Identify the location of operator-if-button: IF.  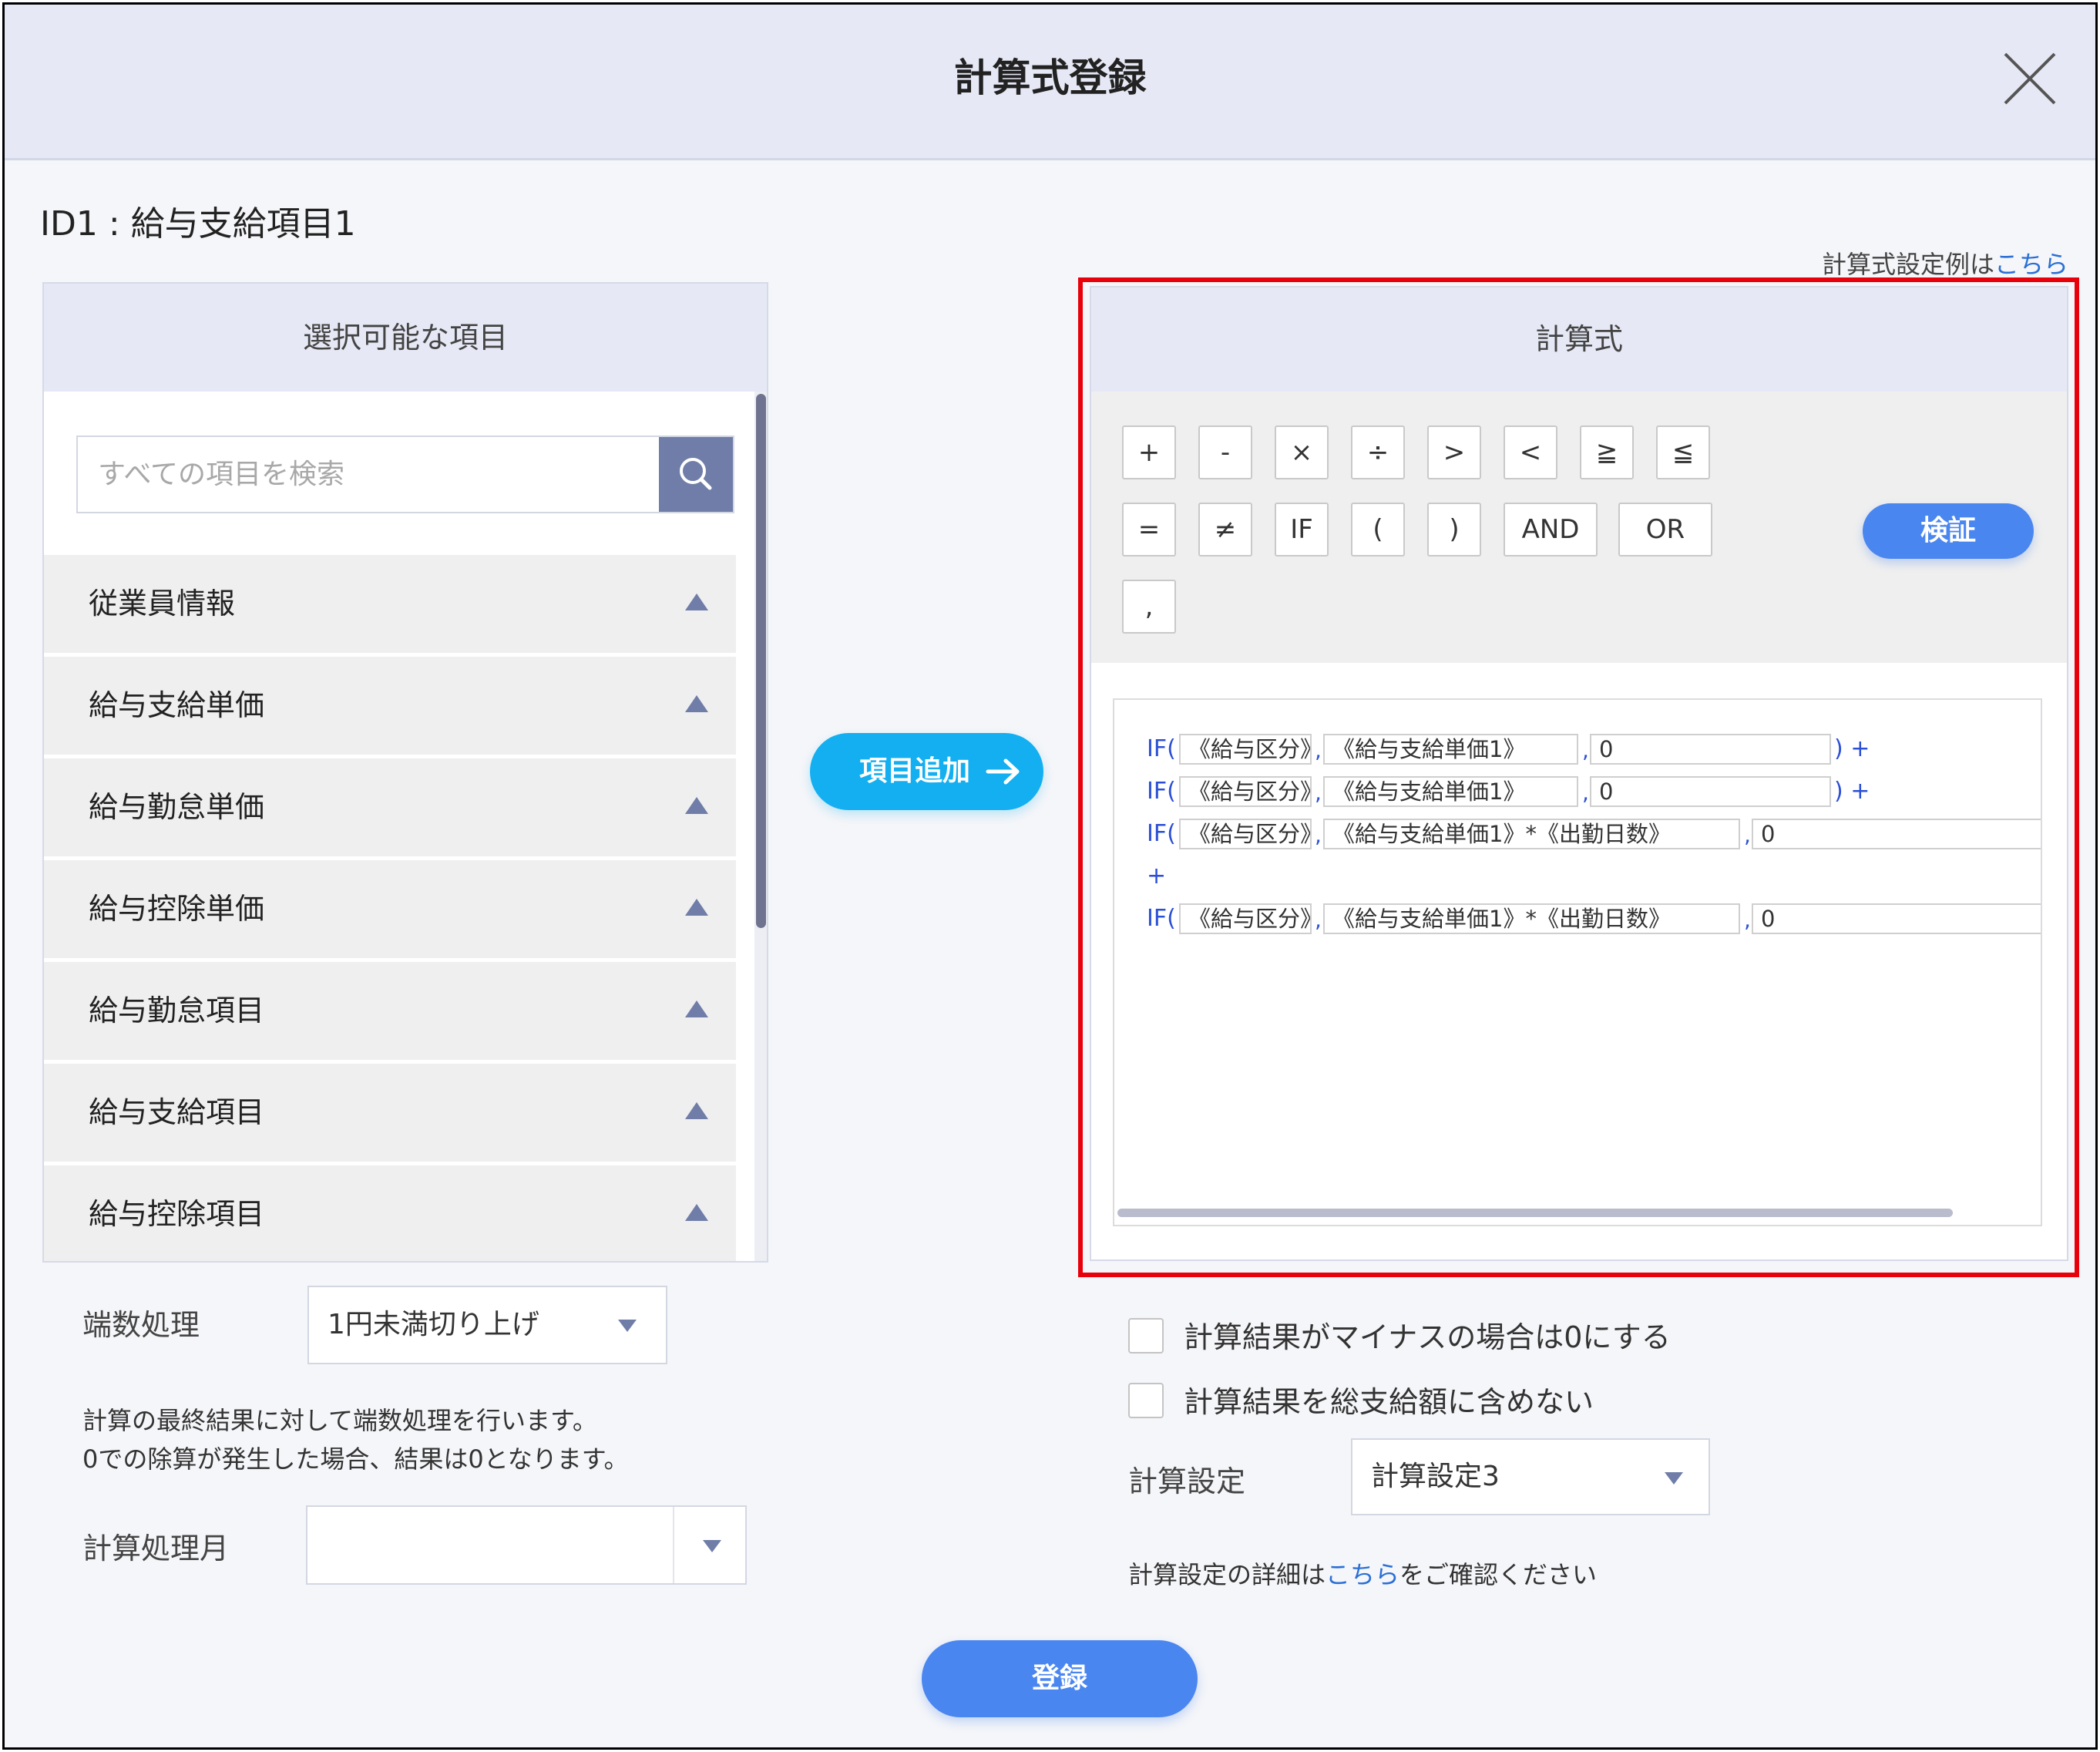
(1302, 530).